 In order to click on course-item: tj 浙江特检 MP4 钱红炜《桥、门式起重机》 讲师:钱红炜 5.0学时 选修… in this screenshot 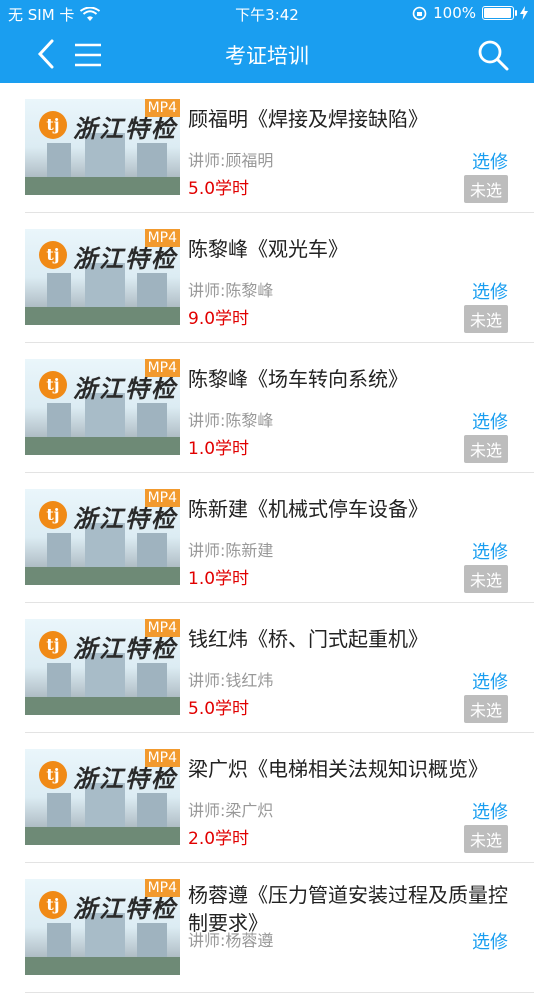, I will do `click(279, 668)`.